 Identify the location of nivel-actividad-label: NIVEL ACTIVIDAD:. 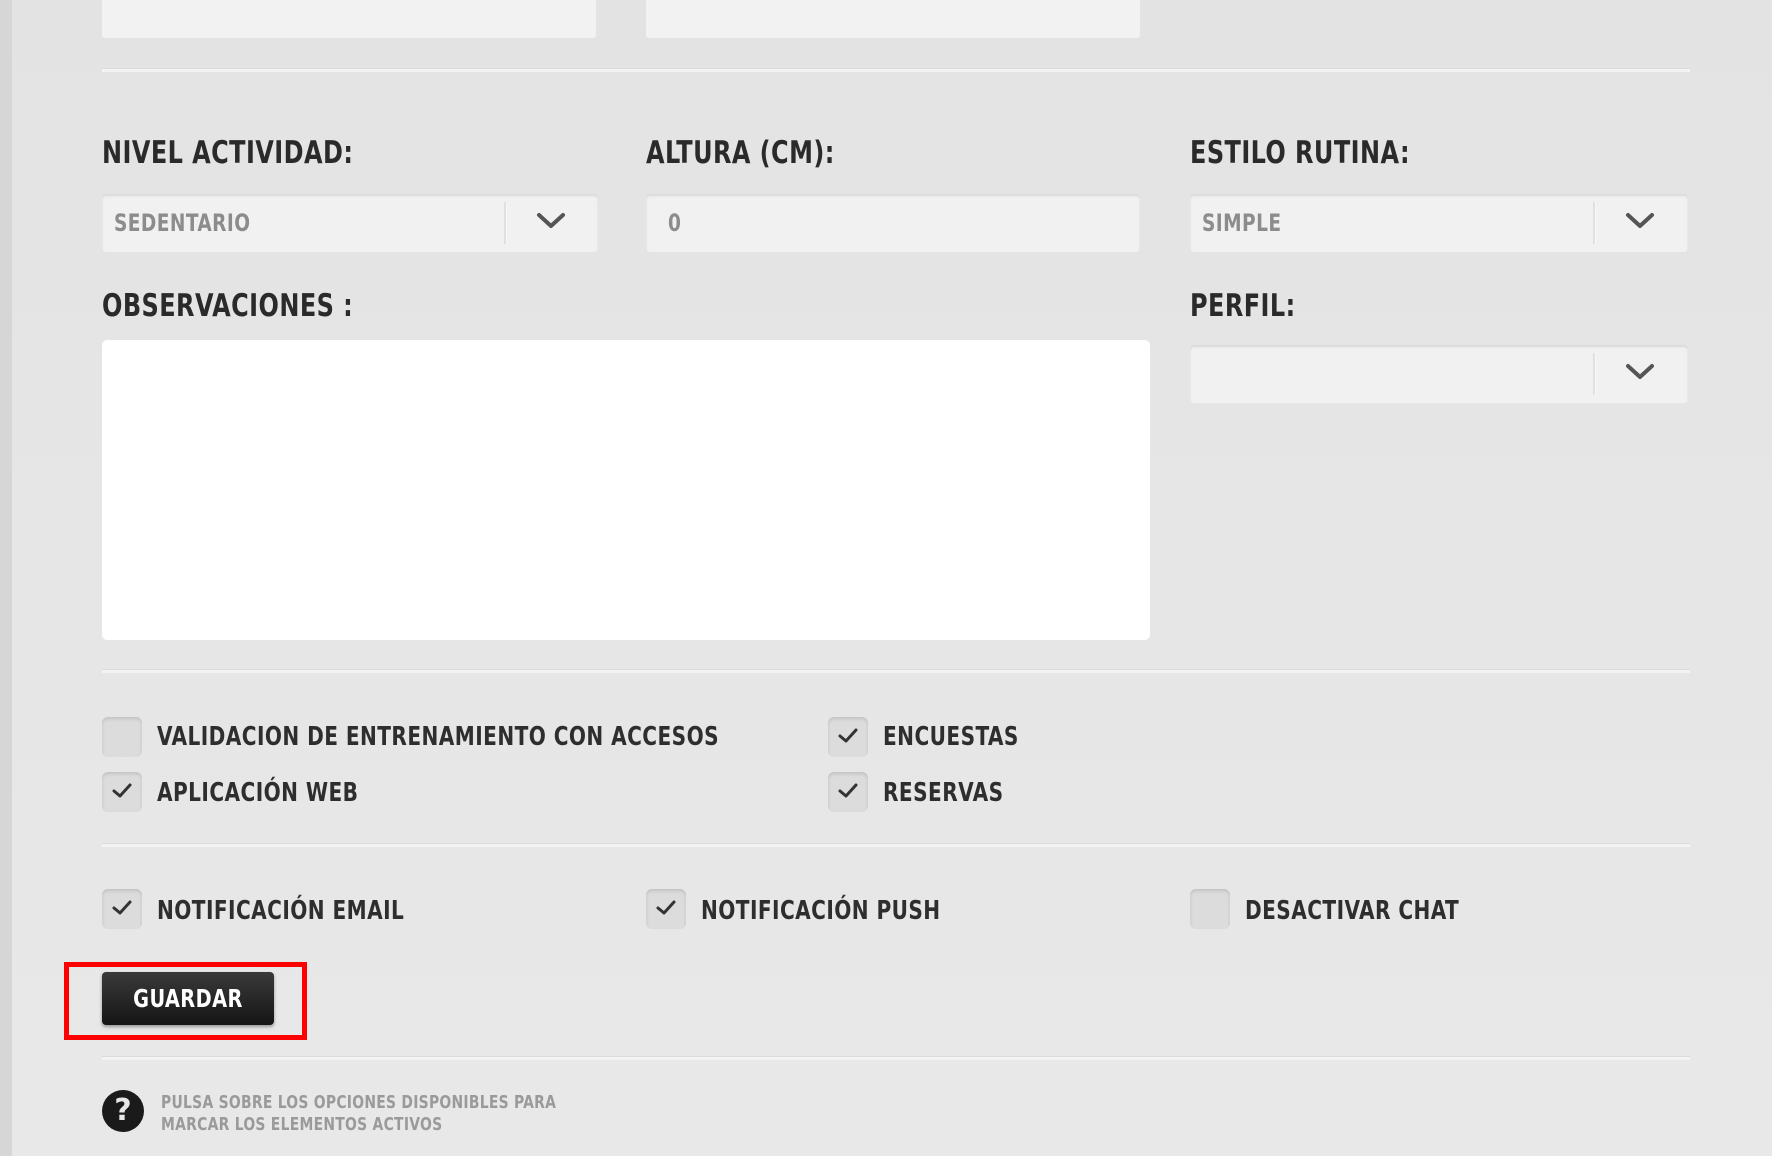
(228, 153).